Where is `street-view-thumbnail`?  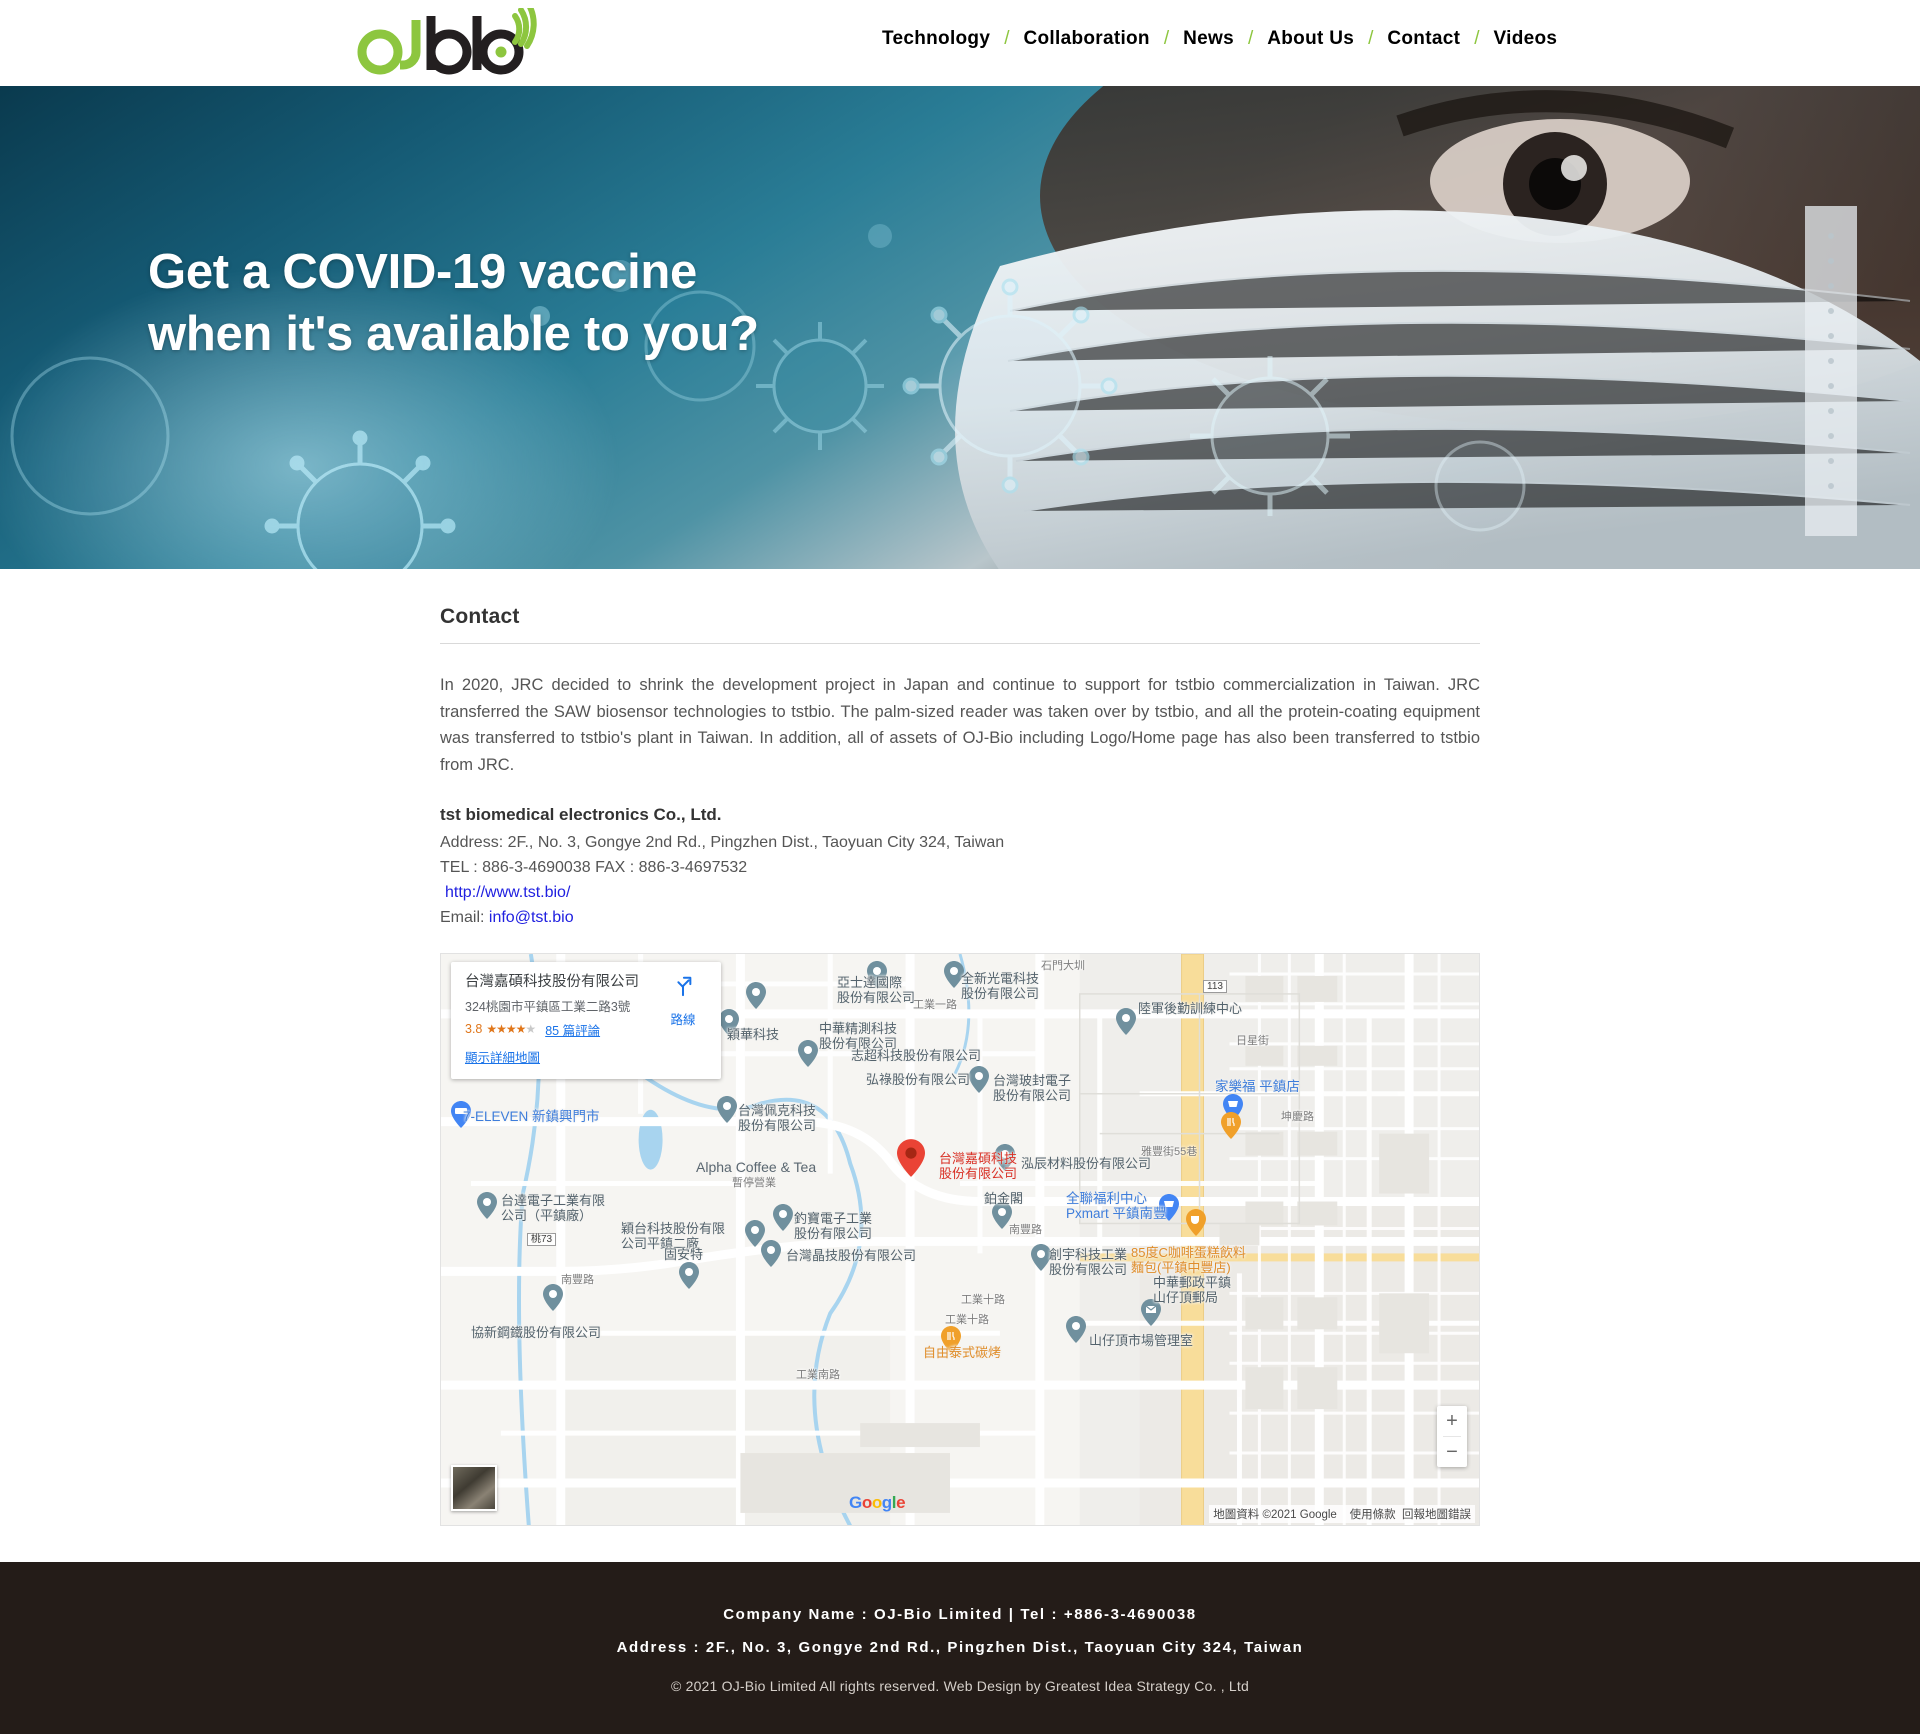
street-view-thumbnail is located at coordinates (474, 1487).